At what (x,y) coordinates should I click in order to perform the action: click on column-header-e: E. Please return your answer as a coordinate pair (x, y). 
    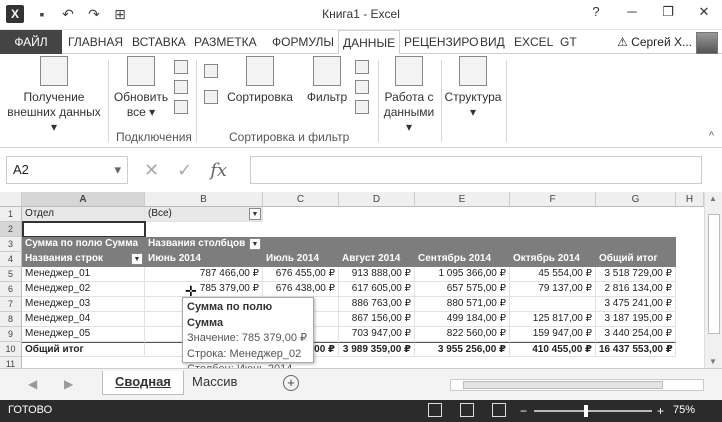
    Looking at the image, I should click on (462, 199).